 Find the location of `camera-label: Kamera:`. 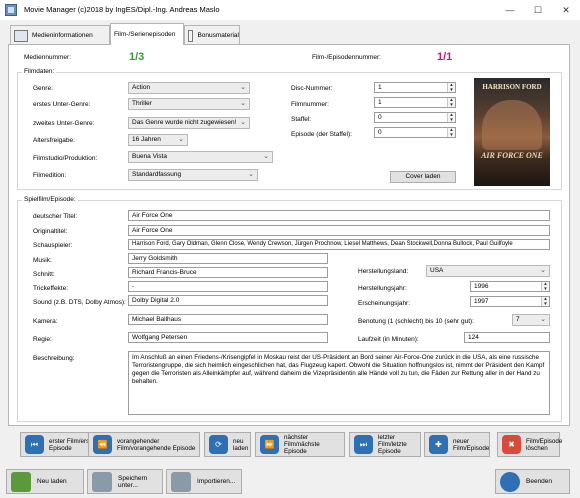

camera-label: Kamera: is located at coordinates (45, 321).